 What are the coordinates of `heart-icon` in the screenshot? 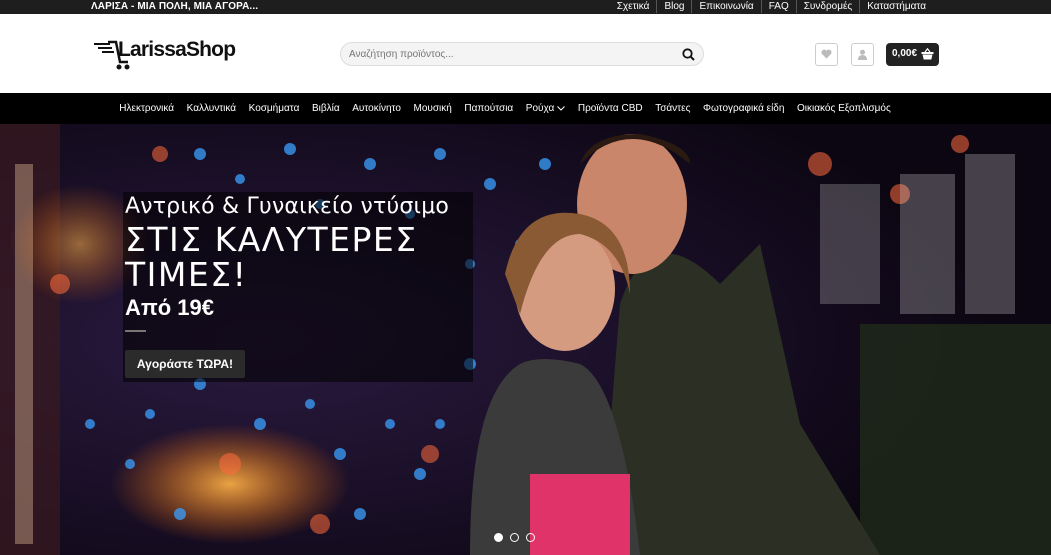 It's located at (826, 54).